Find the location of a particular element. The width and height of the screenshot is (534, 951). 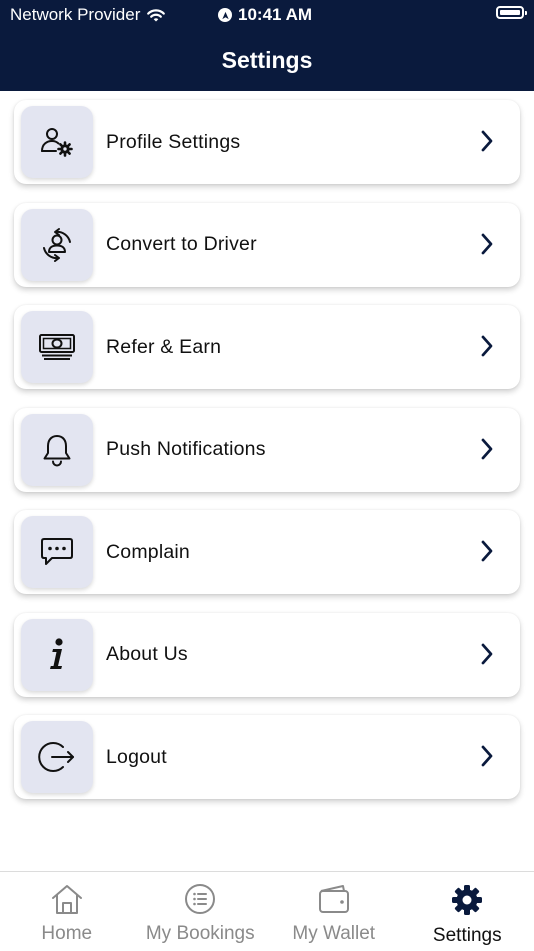

page-header: Settings is located at coordinates (267, 60).